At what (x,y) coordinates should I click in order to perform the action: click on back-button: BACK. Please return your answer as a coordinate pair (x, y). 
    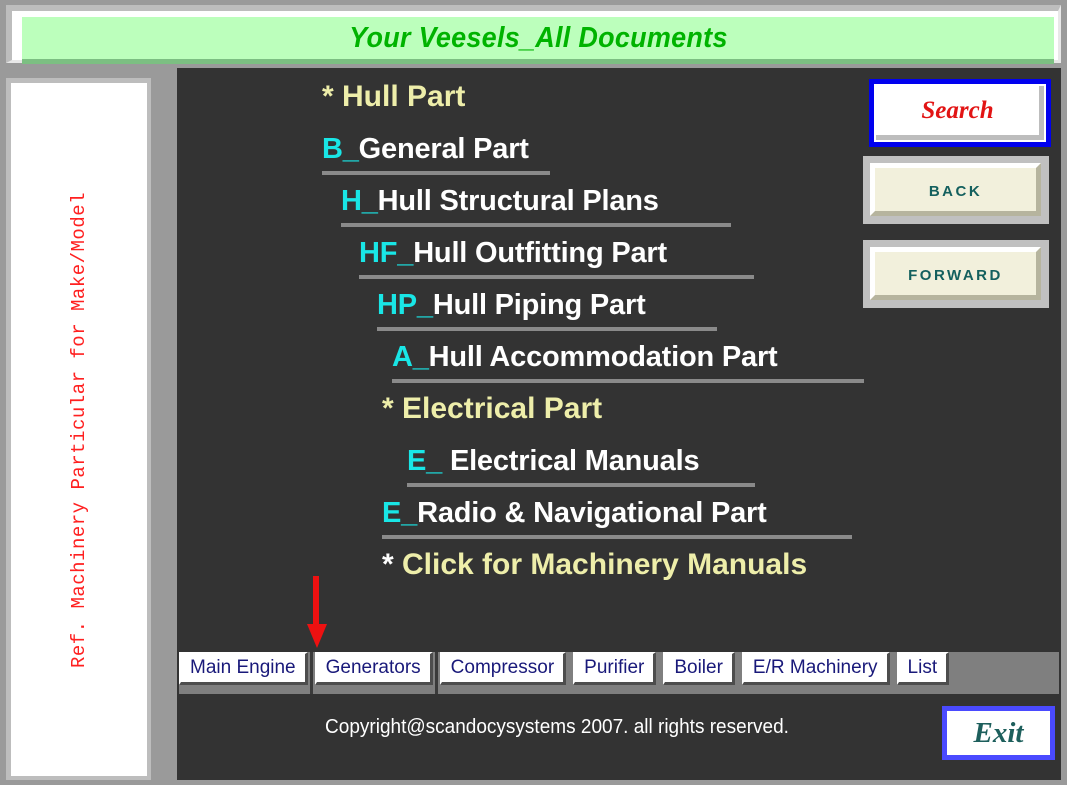
    Looking at the image, I should click on (956, 190).